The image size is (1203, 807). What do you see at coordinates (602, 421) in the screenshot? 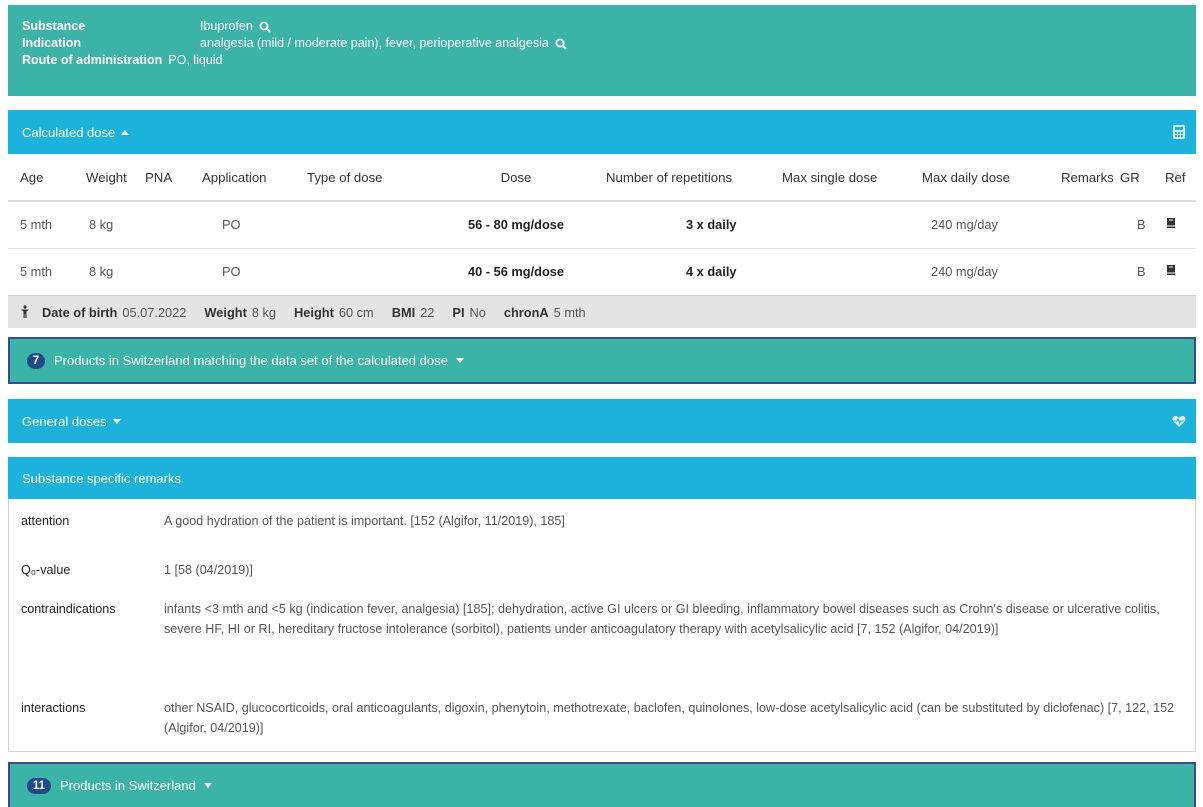
I see `general-doses-toggle: General doses` at bounding box center [602, 421].